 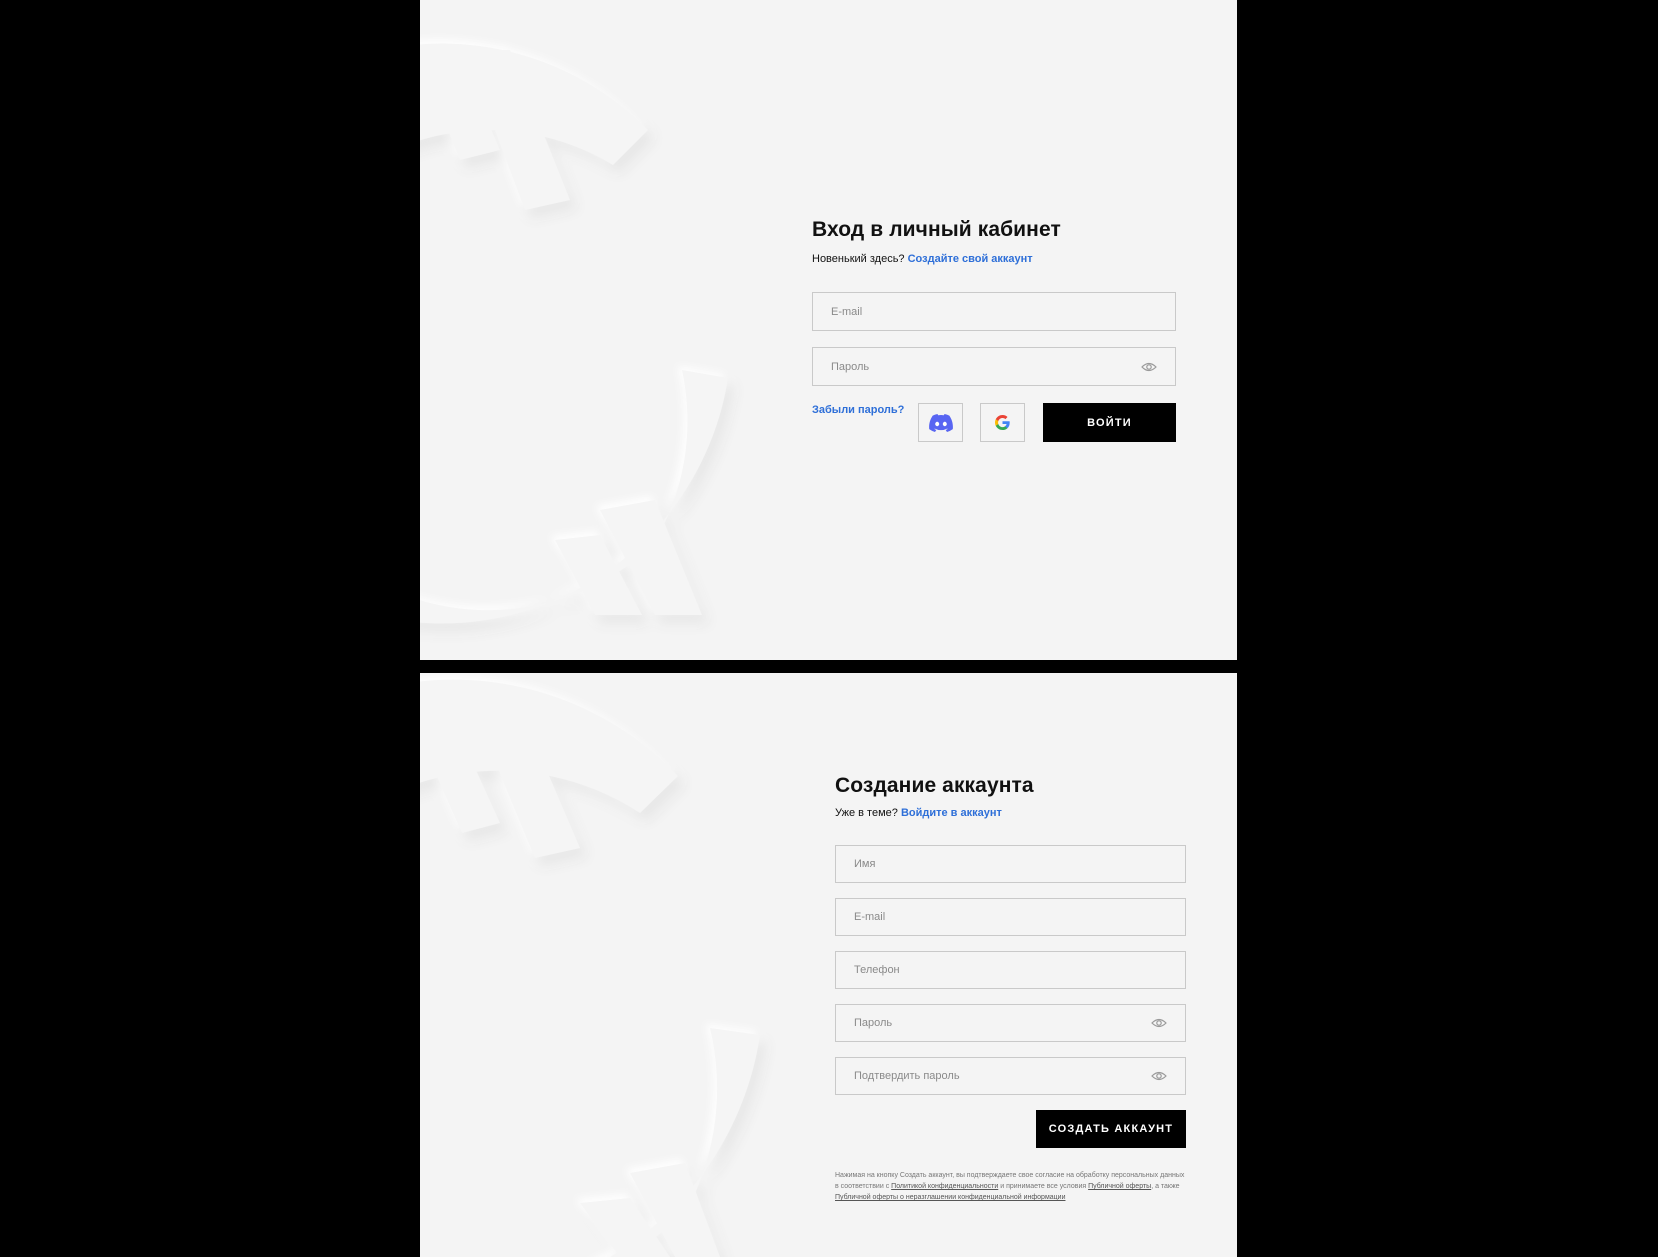 I want to click on register-phone-field, so click(x=1010, y=970).